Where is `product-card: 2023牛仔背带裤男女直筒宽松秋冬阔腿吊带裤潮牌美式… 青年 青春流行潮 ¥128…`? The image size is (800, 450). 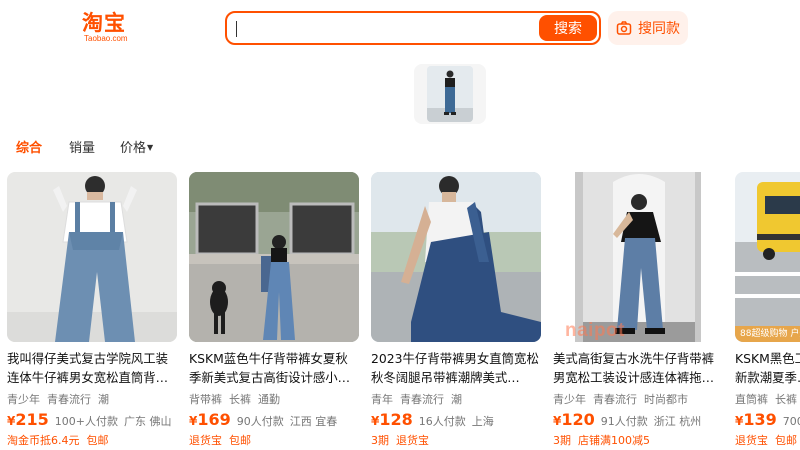 product-card: 2023牛仔背带裤男女直筒宽松秋冬阔腿吊带裤潮牌美式… 青年 青春流行潮 ¥128… is located at coordinates (456, 311).